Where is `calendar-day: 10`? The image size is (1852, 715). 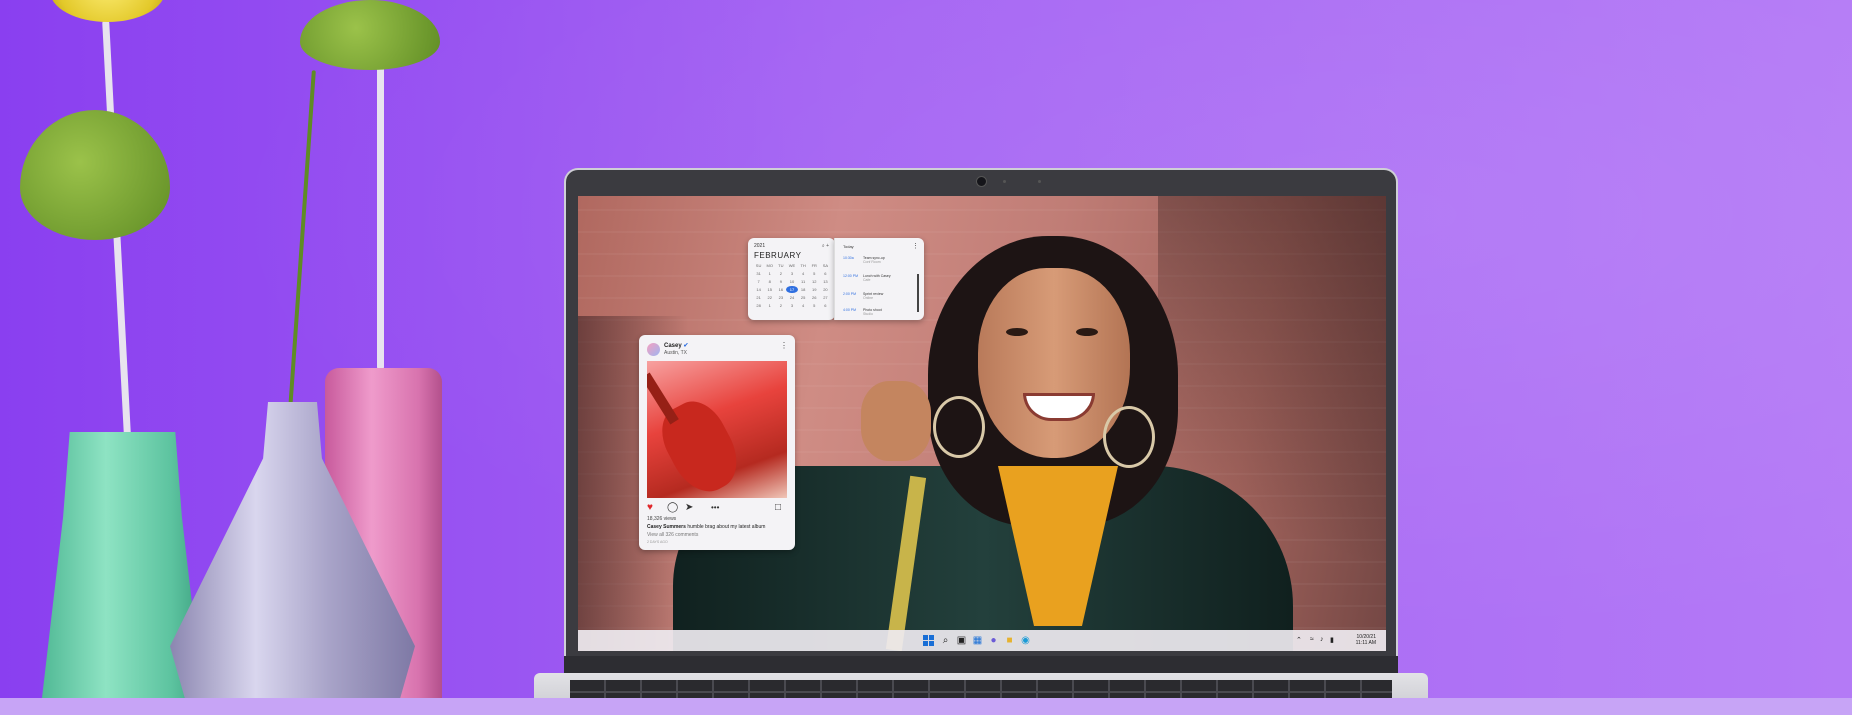
calendar-day: 10 is located at coordinates (791, 281).